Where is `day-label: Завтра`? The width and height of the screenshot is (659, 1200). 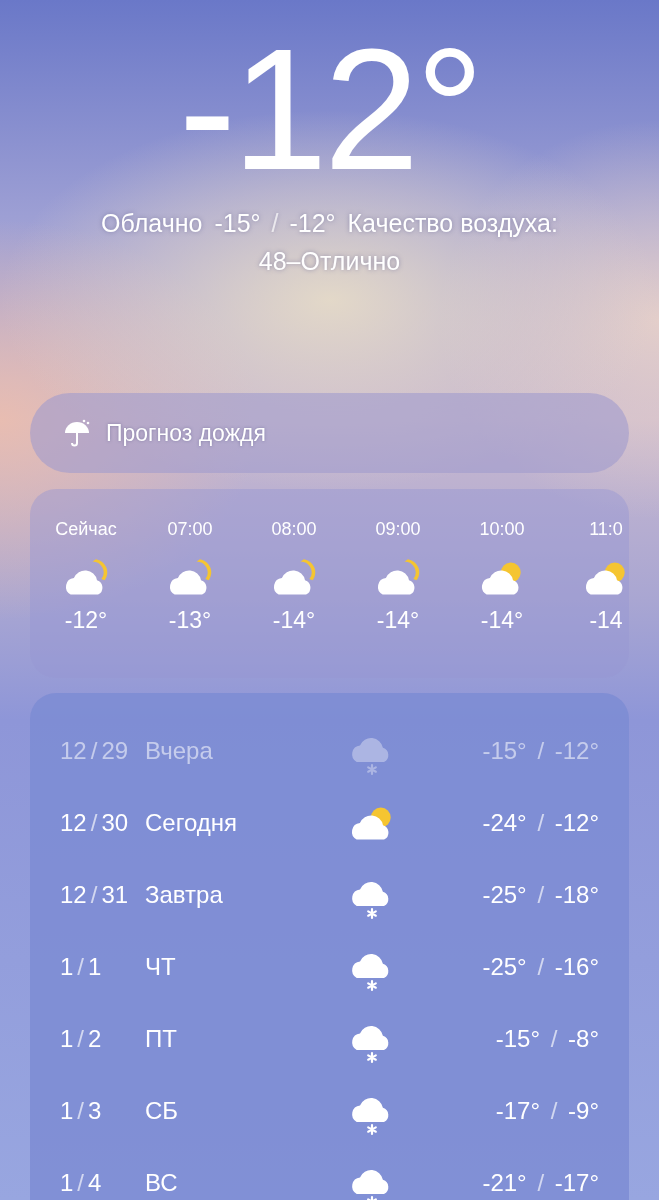 day-label: Завтра is located at coordinates (184, 895).